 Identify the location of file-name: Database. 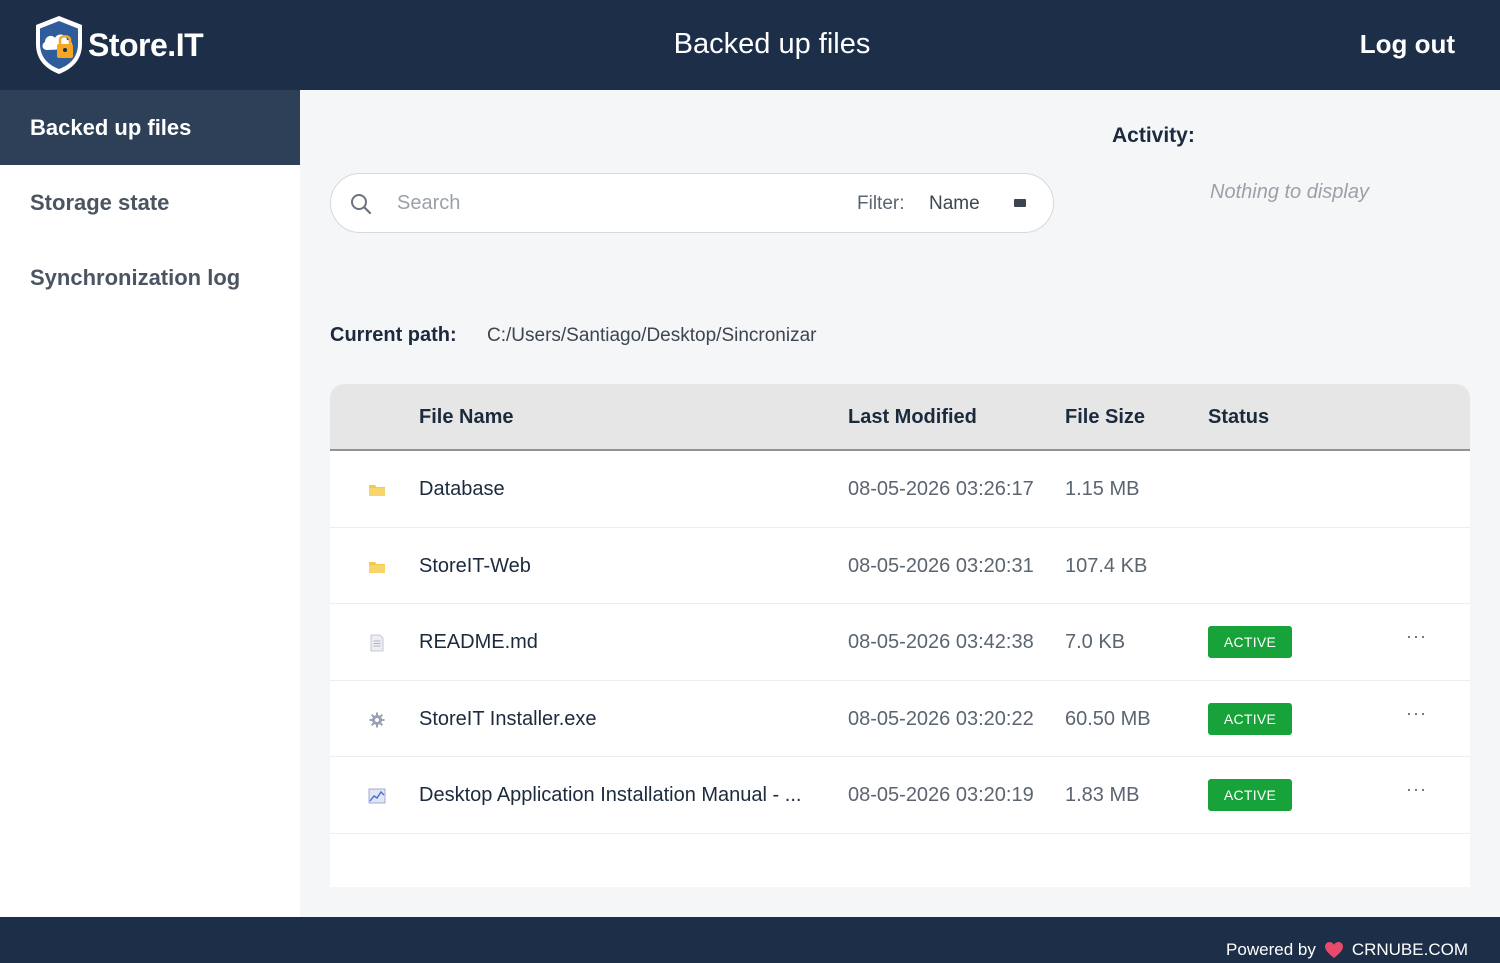
(462, 489).